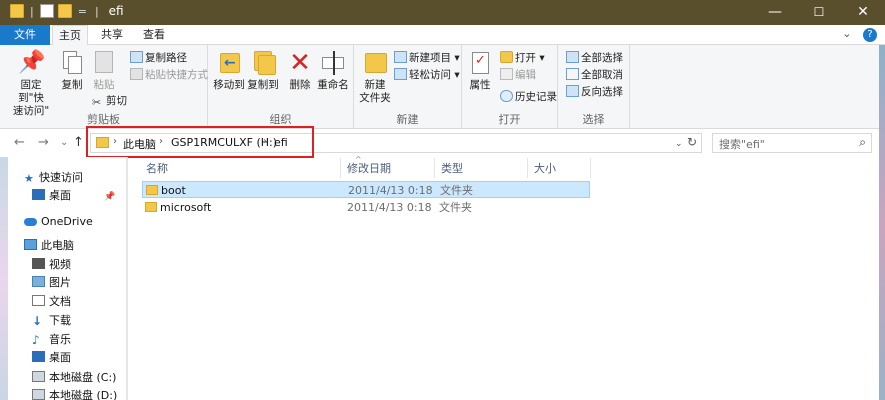 This screenshot has width=885, height=400. What do you see at coordinates (229, 63) in the screenshot?
I see `move-to-icon: ←` at bounding box center [229, 63].